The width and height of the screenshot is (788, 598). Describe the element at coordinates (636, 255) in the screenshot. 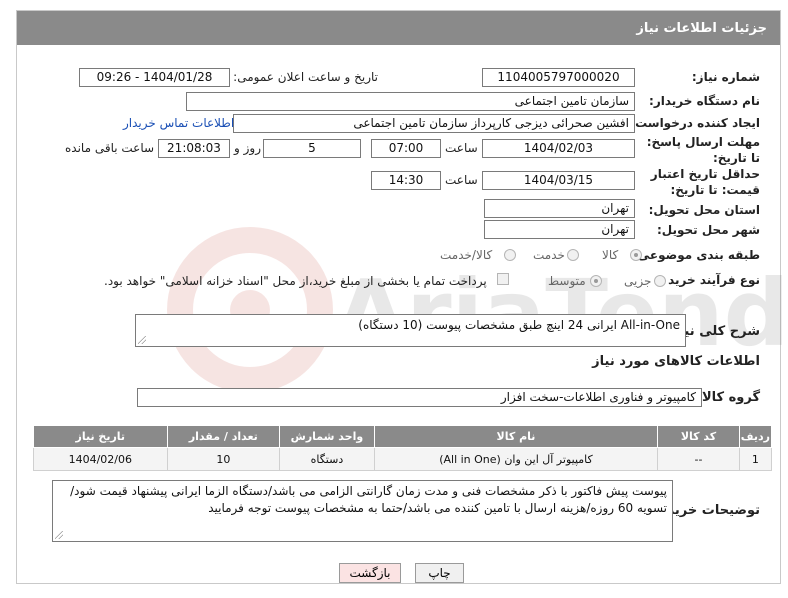

I see `category-radio-goods` at that location.